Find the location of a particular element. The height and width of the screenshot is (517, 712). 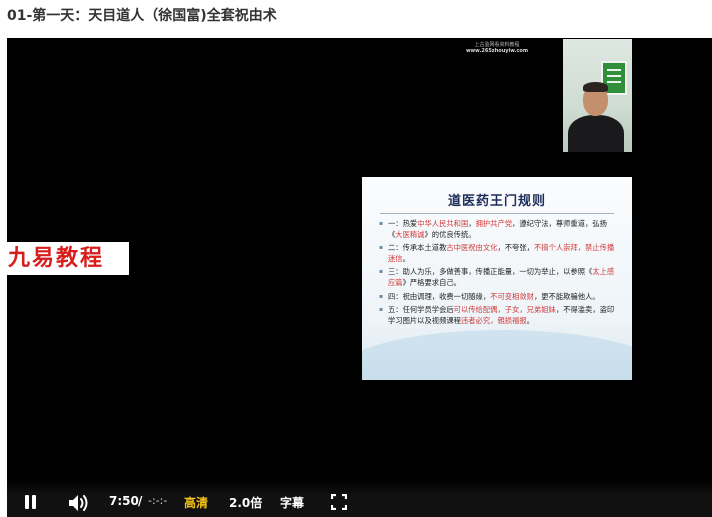

slide-rule-item: 四：祝由调理，收费一切随缘，不可变相敛财，更不能欺骗他人。 is located at coordinates (499, 297).